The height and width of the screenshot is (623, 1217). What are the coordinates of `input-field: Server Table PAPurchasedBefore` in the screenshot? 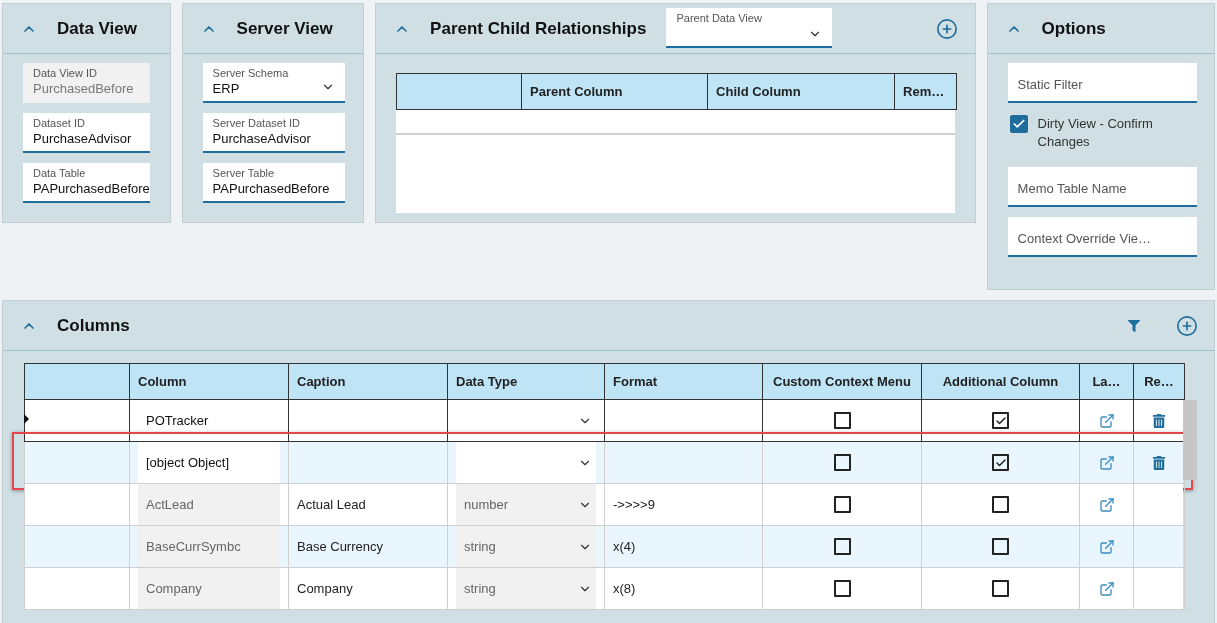 It's located at (273, 183).